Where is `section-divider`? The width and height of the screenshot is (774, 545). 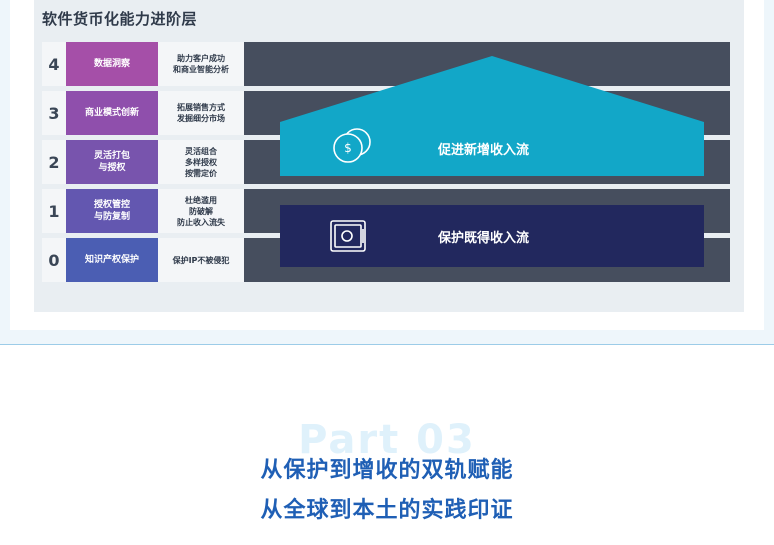
section-divider is located at coordinates (387, 344).